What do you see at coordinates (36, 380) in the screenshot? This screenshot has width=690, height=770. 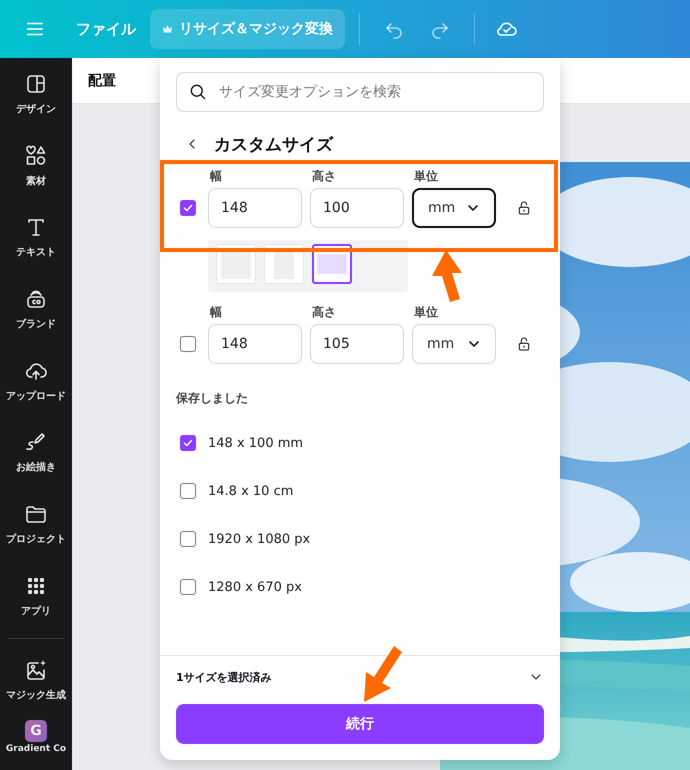 I see `sidebar-item: アップロード` at bounding box center [36, 380].